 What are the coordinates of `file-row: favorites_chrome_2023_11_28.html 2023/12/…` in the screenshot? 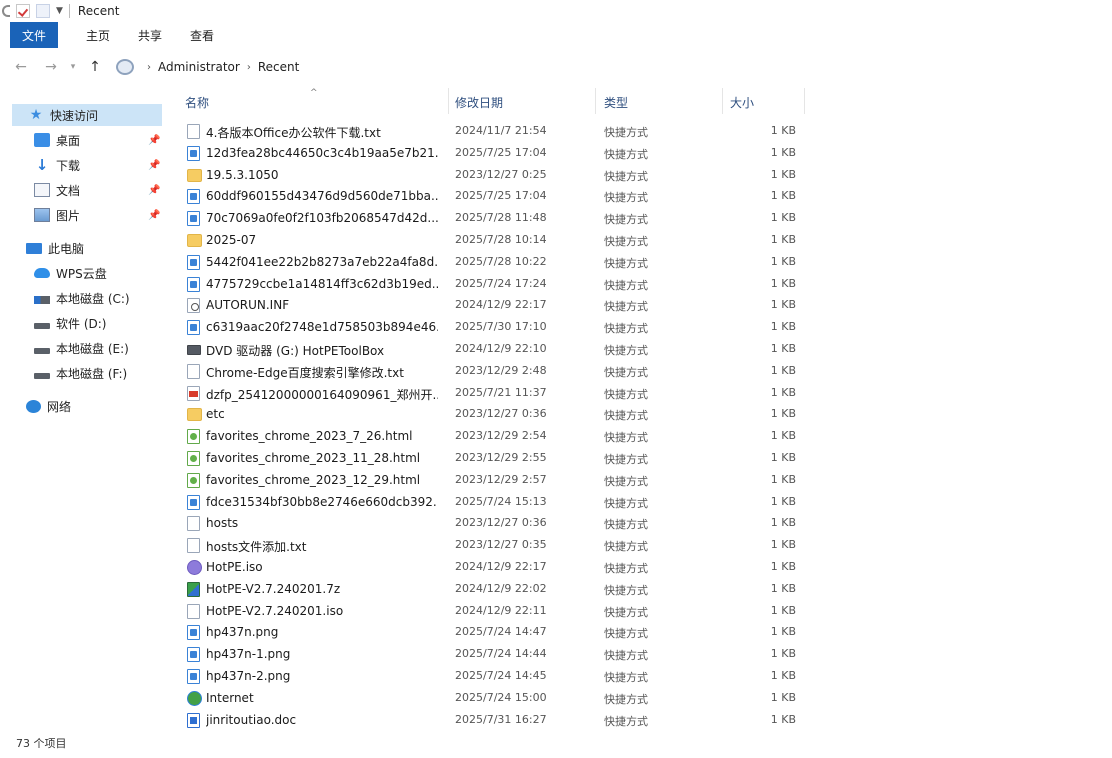 It's located at (490, 458).